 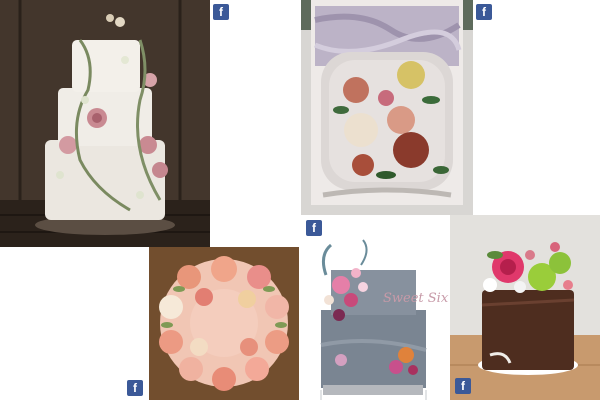 I want to click on buttercream-wreath-cake-image, so click(x=224, y=323).